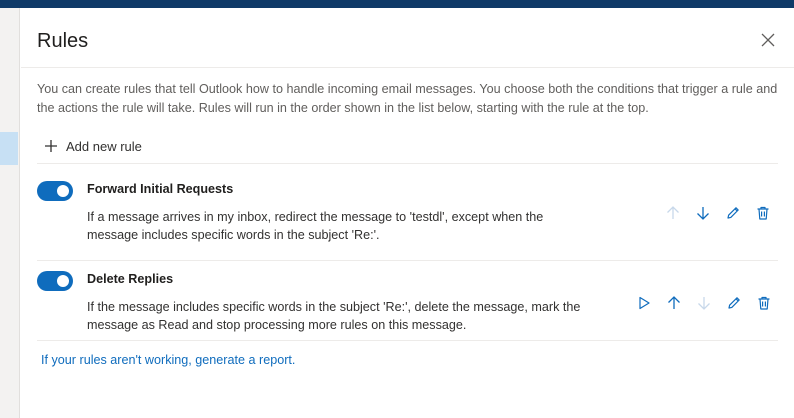  I want to click on add-new-rule-button: Add new rule, so click(92, 146).